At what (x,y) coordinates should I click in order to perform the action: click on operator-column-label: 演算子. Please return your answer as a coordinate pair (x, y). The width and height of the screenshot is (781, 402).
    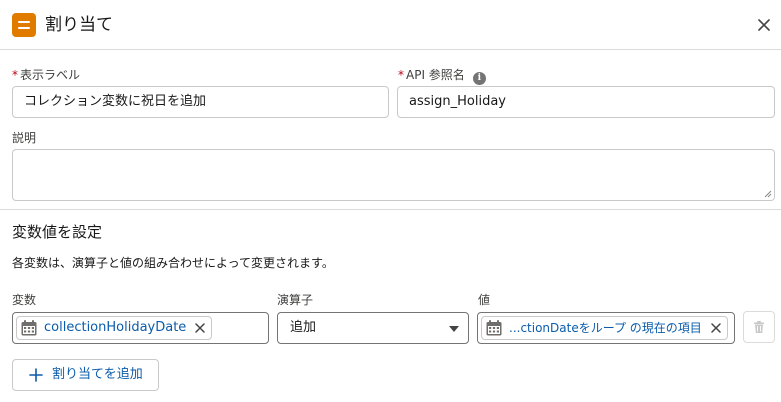
    Looking at the image, I should click on (295, 300).